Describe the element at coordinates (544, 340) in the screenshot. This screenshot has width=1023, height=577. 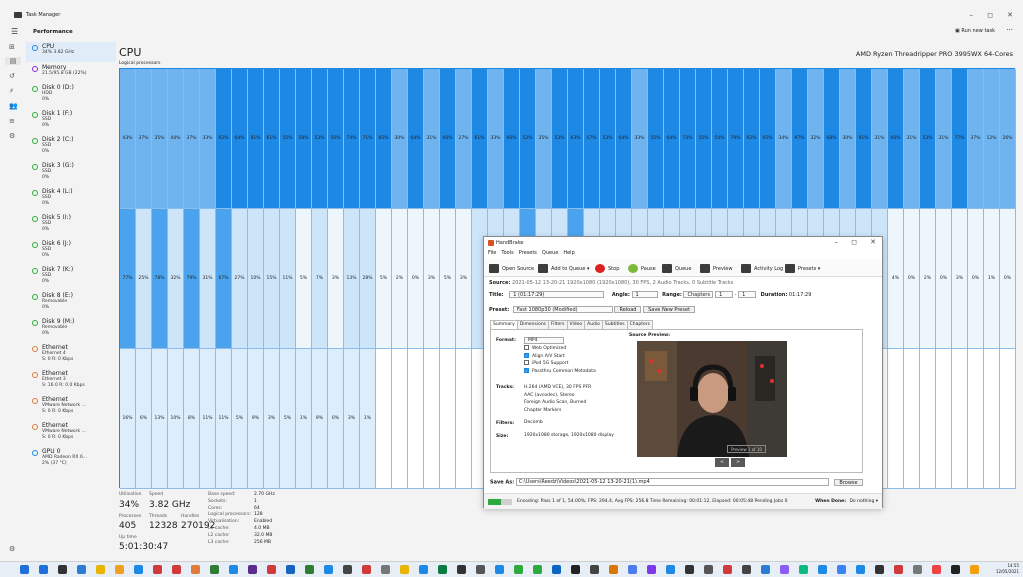
I see `format-select: MP4` at that location.